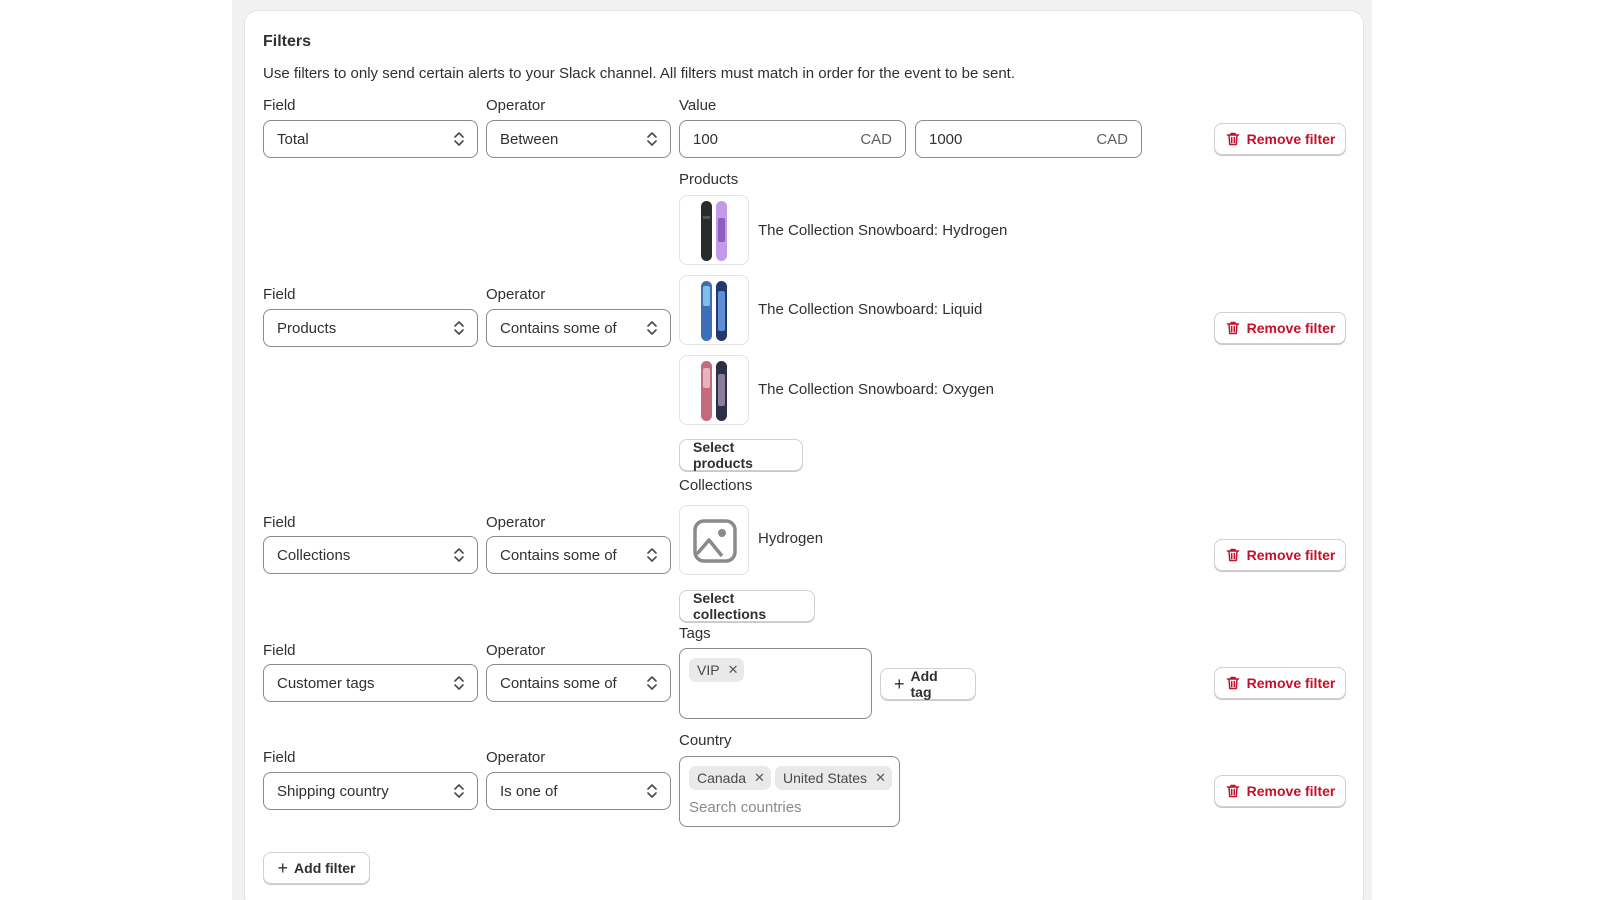 Image resolution: width=1600 pixels, height=900 pixels. I want to click on select-collections-button: Select collections, so click(747, 606).